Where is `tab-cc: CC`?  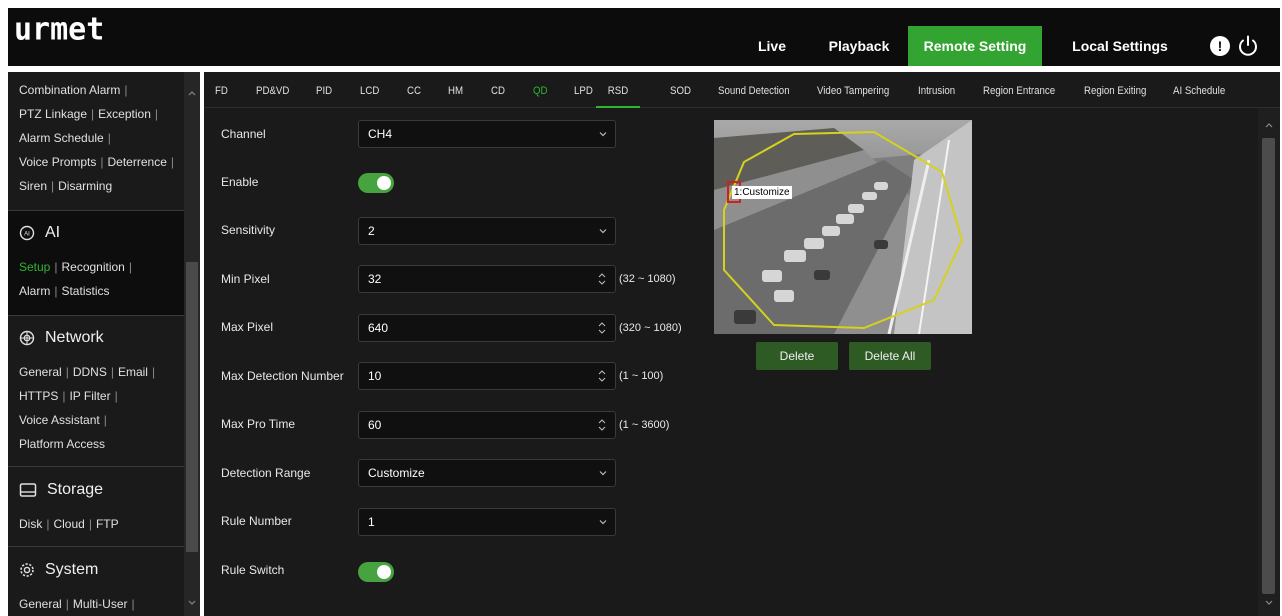
tab-cc: CC is located at coordinates (414, 90).